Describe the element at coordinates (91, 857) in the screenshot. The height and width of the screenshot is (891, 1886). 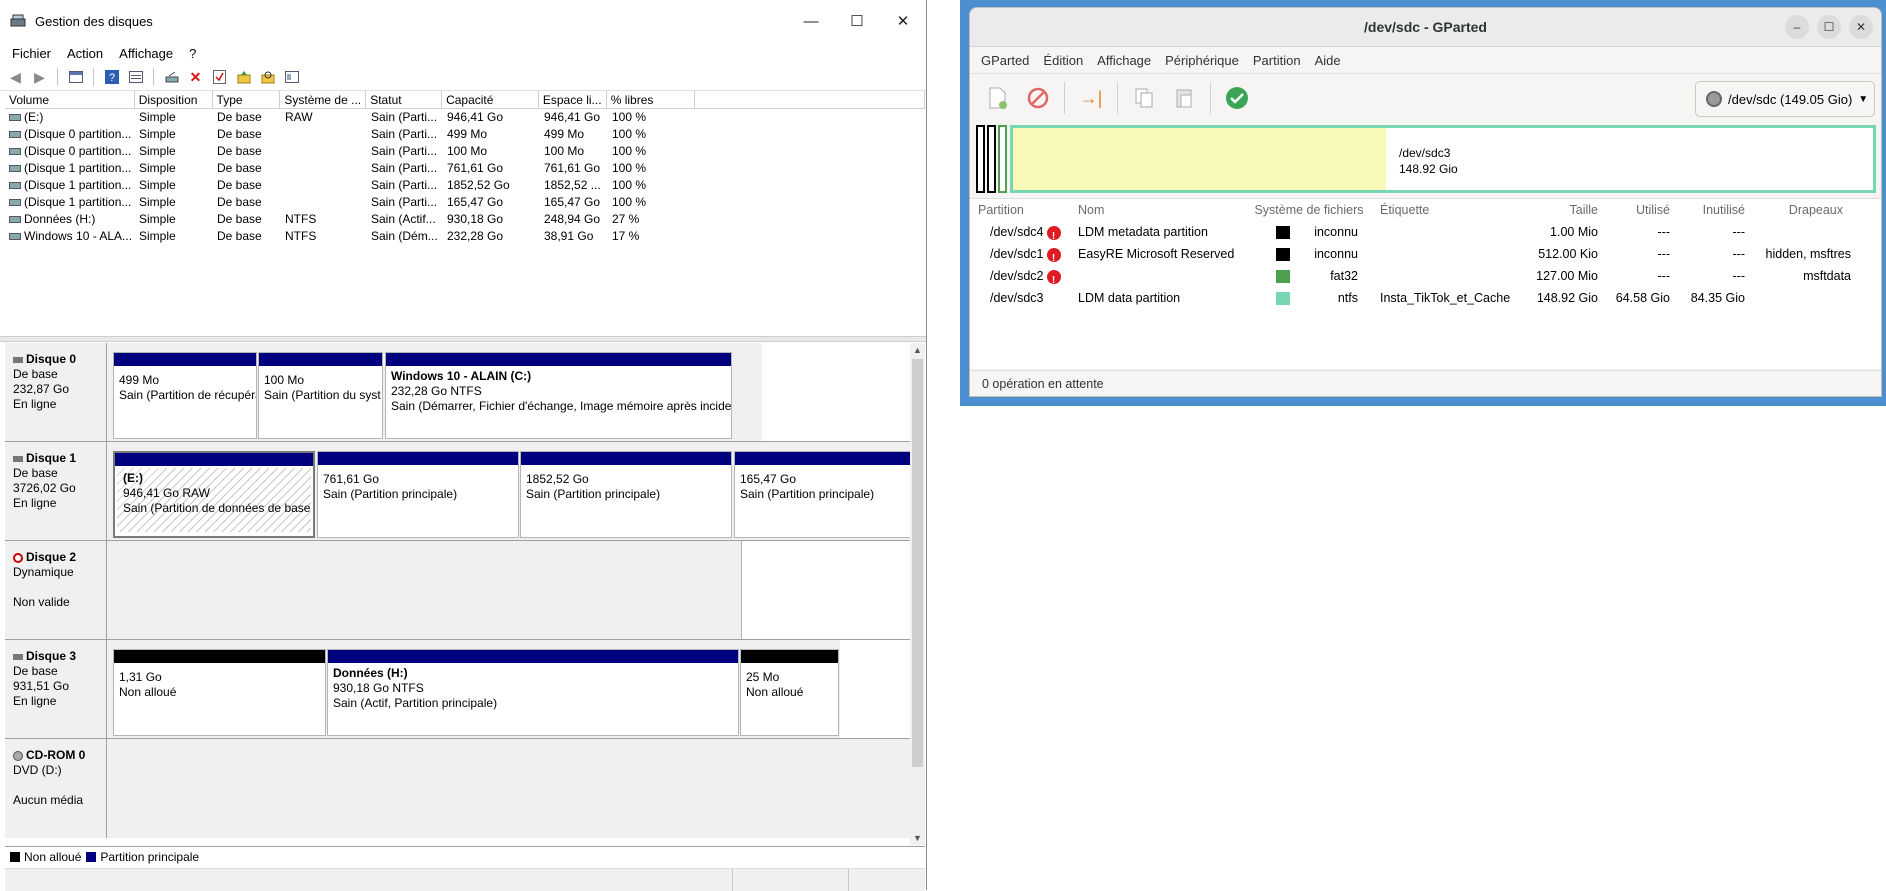
I see `primary-swatch` at that location.